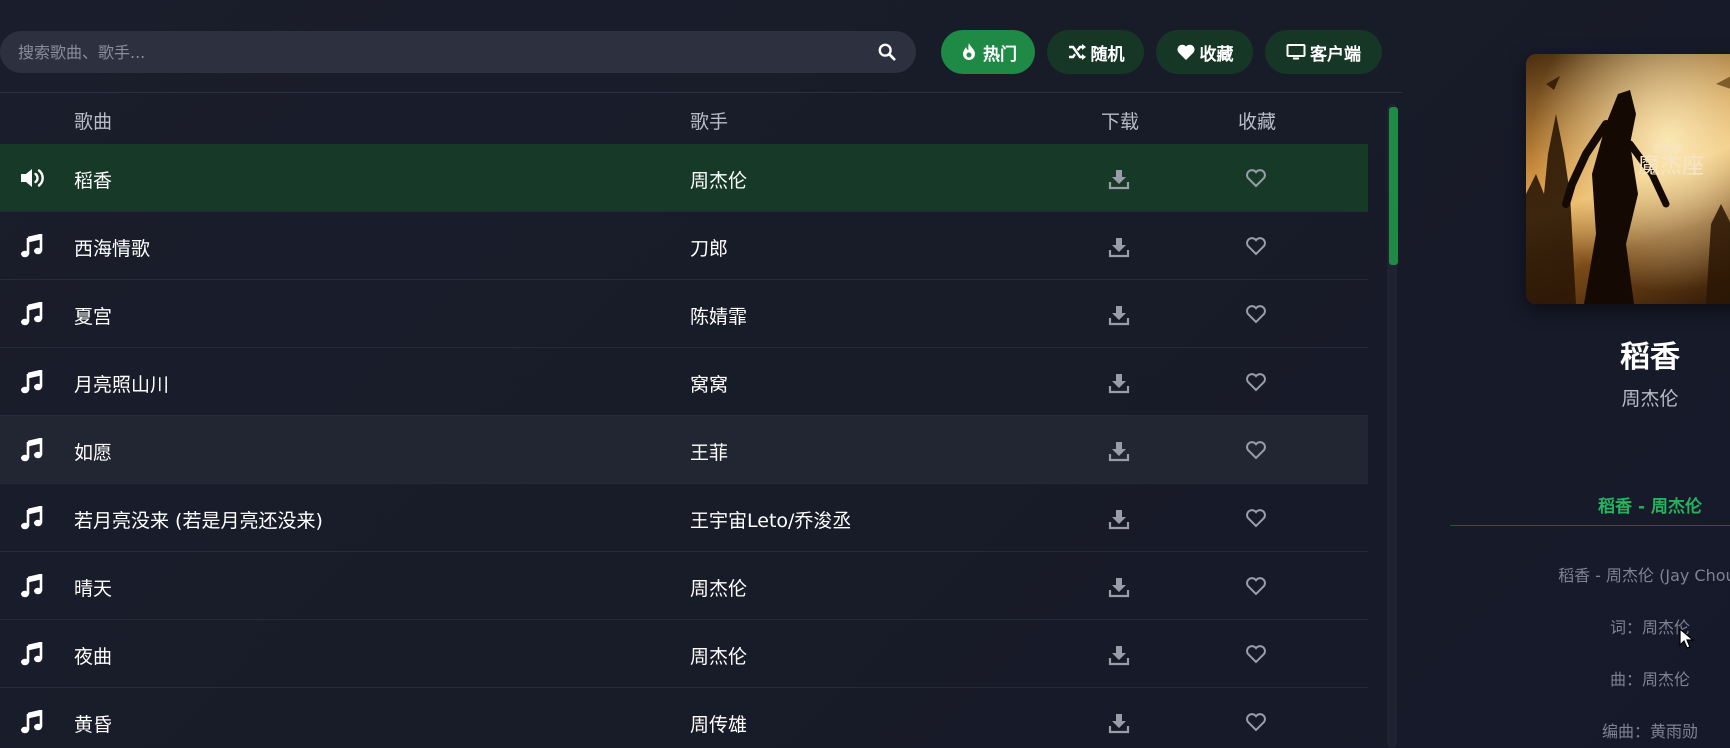 Image resolution: width=1730 pixels, height=748 pixels. I want to click on now-playing-title: 稻香, so click(1650, 357).